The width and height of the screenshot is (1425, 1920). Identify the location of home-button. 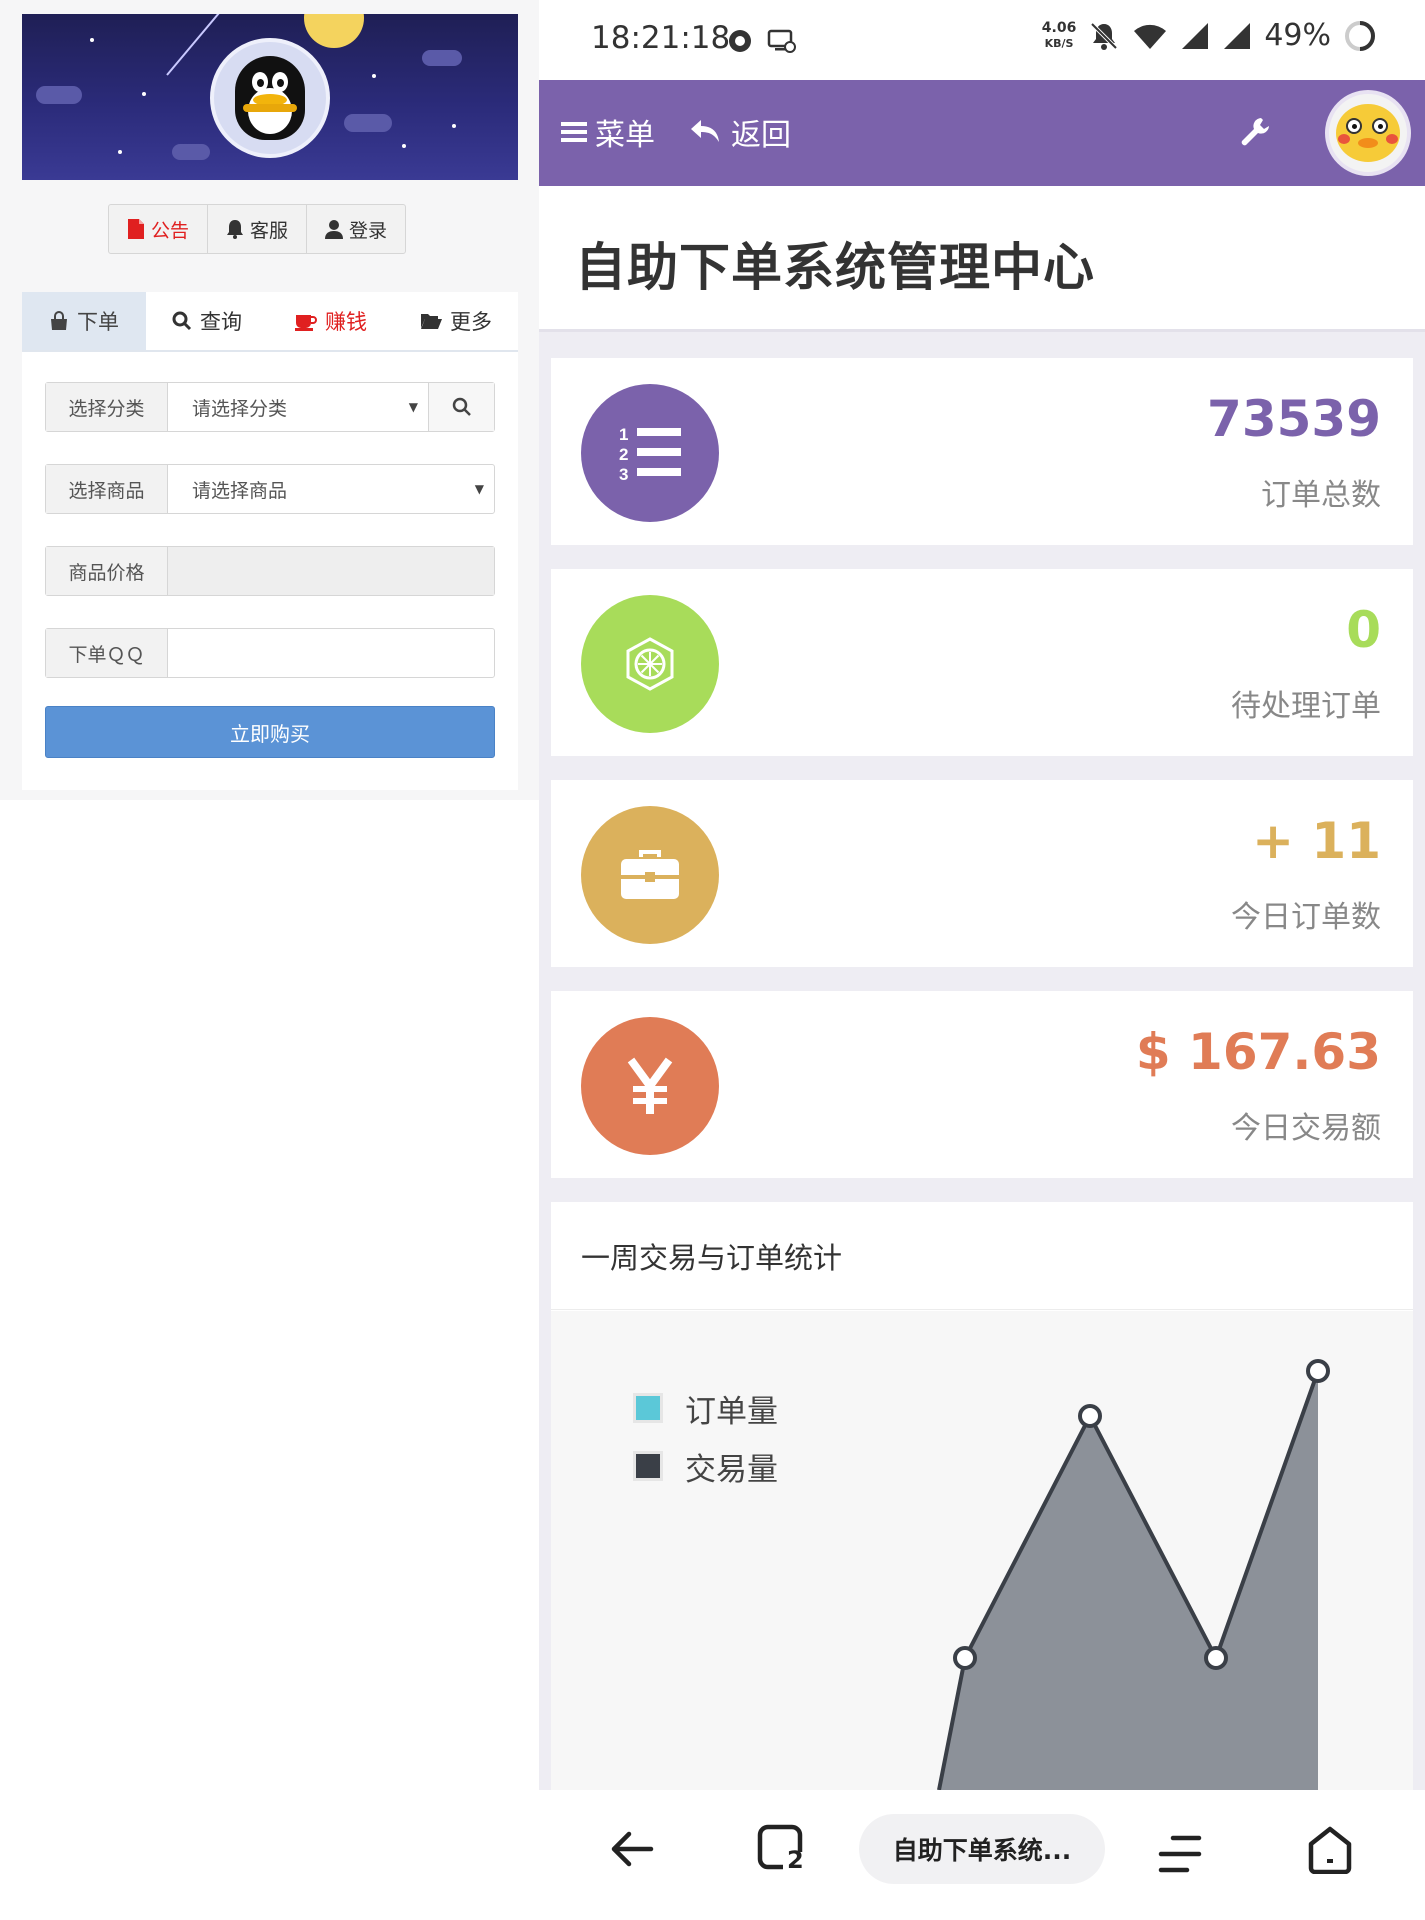
(1330, 1852).